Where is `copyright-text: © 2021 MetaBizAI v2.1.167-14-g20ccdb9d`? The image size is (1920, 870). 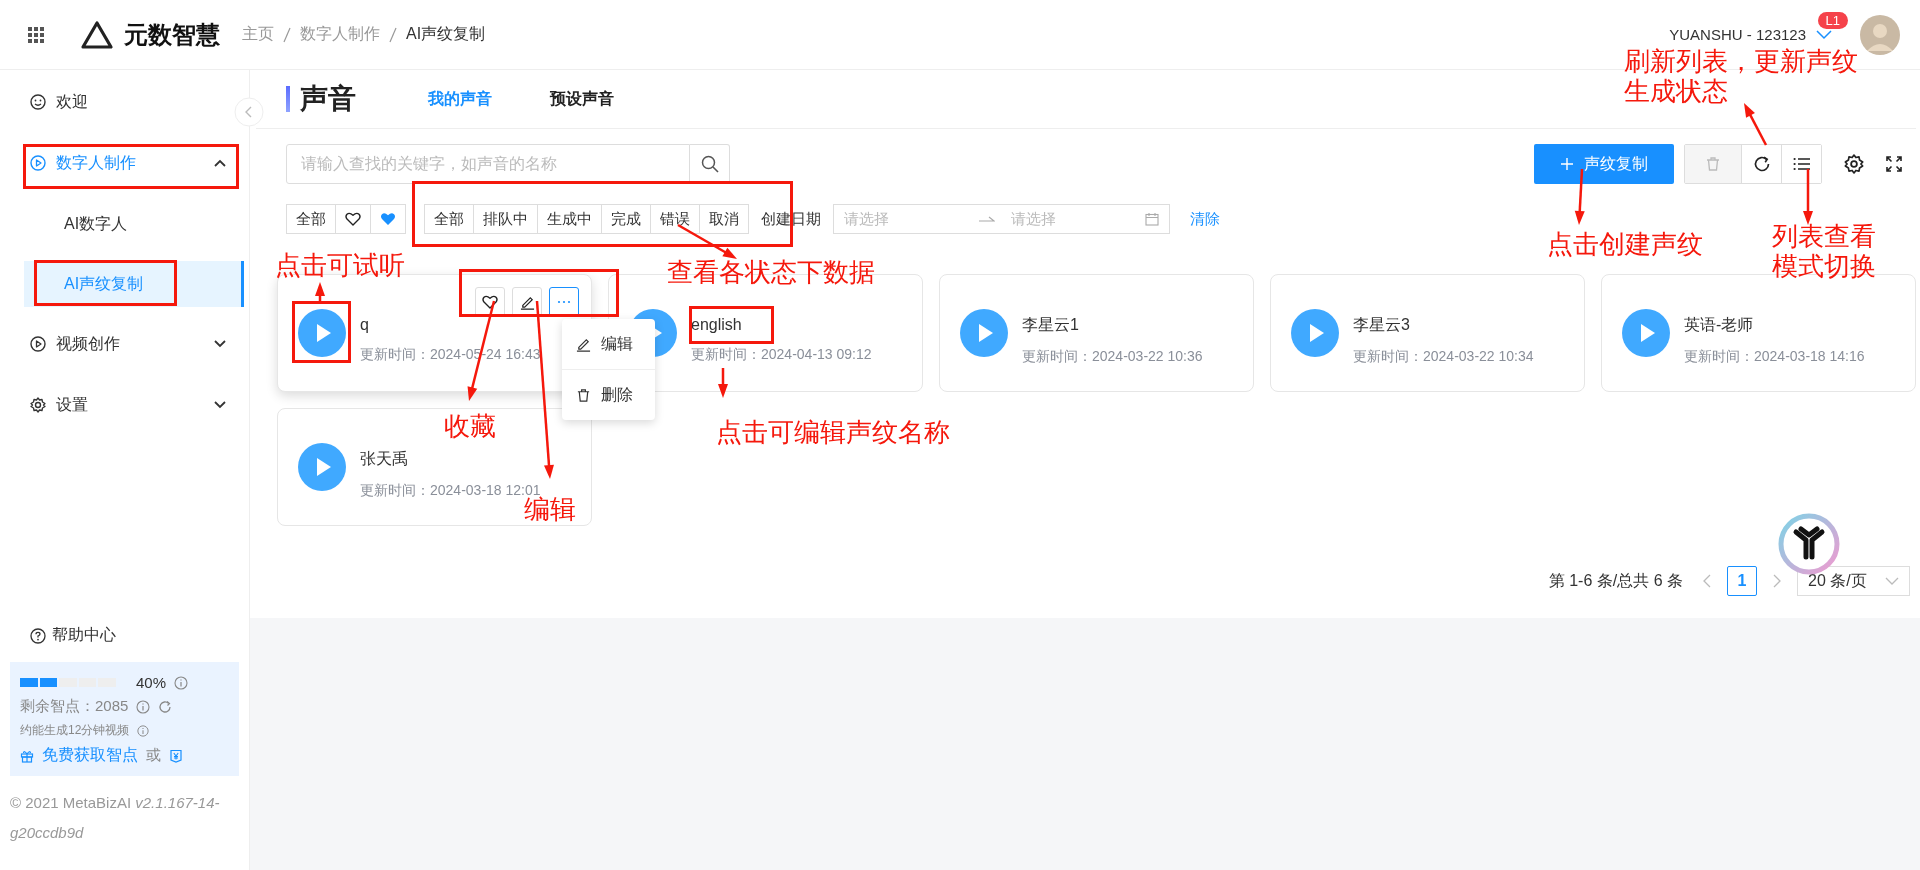
copyright-text: © 2021 MetaBizAI v2.1.167-14-g20ccdb9d is located at coordinates (115, 818).